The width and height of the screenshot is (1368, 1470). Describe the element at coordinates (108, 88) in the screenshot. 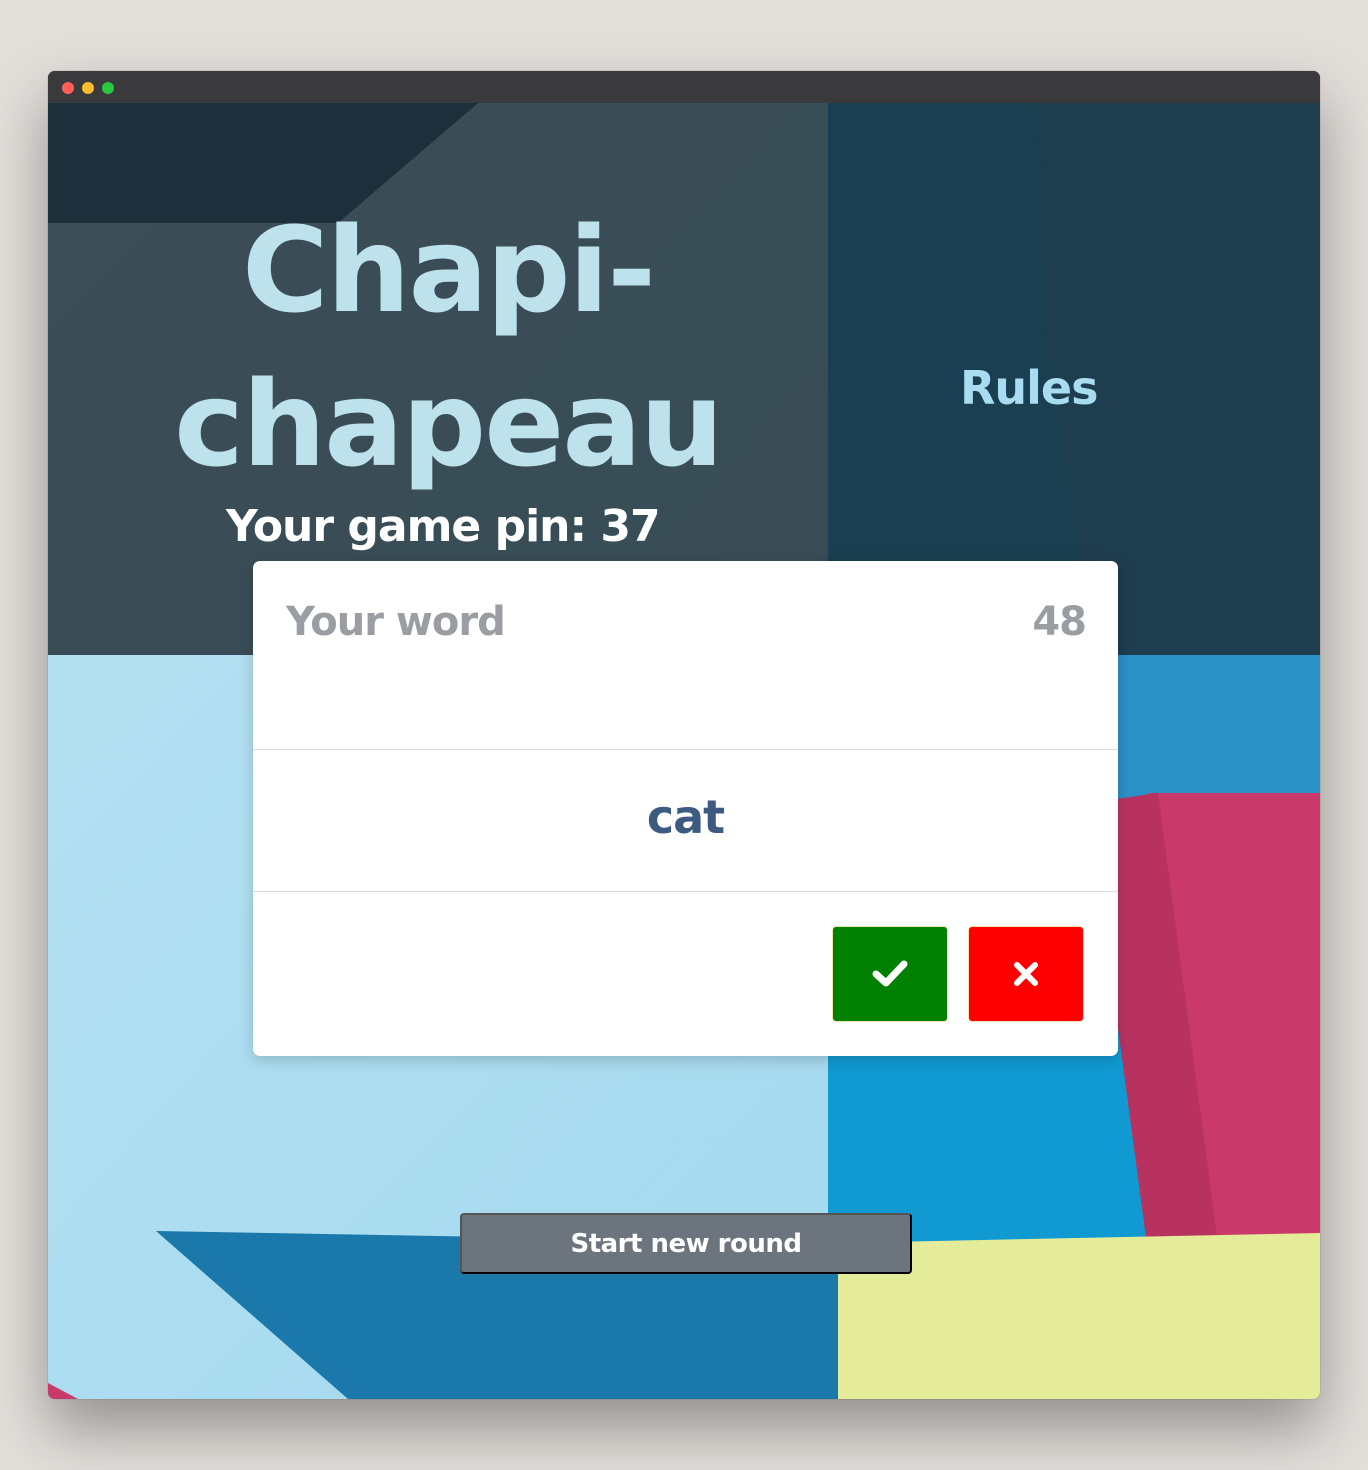

I see `maximize-window-dot` at that location.